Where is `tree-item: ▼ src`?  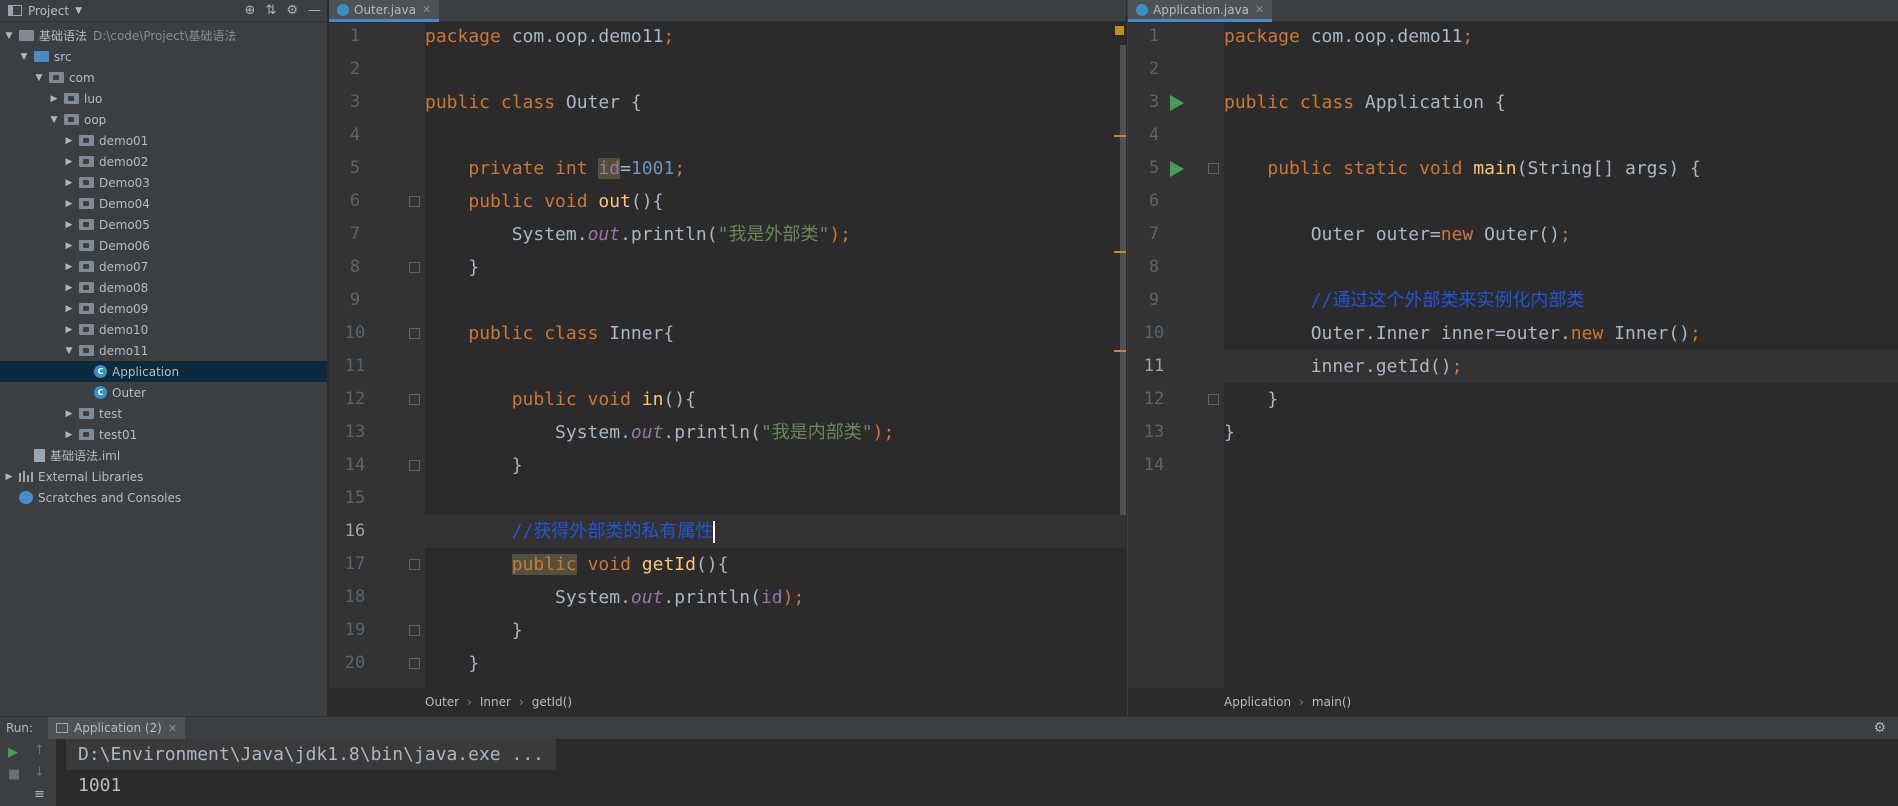 tree-item: ▼ src is located at coordinates (163, 56).